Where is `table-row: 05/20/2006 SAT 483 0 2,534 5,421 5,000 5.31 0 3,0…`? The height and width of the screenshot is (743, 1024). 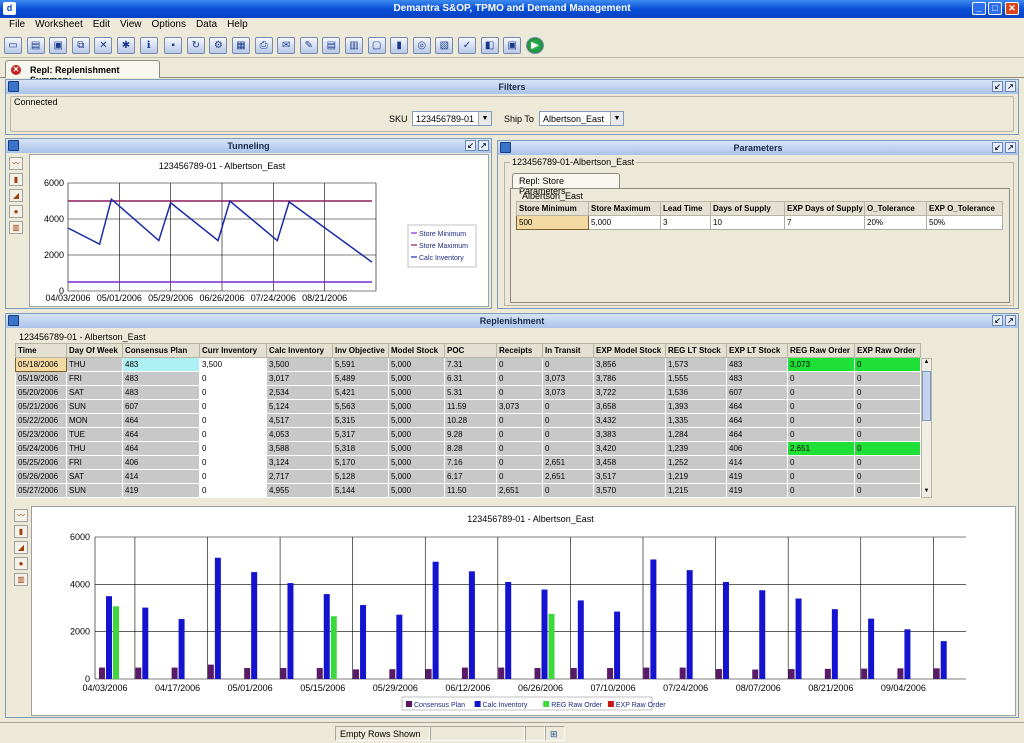 table-row: 05/20/2006 SAT 483 0 2,534 5,421 5,000 5.31 0 3,0… is located at coordinates (468, 392).